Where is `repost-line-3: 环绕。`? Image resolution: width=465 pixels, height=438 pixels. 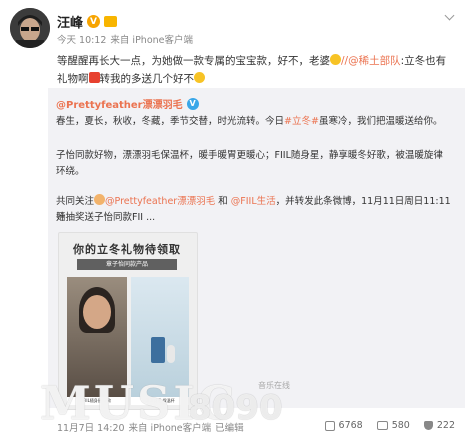 repost-line-3: 环绕。 is located at coordinates (70, 171).